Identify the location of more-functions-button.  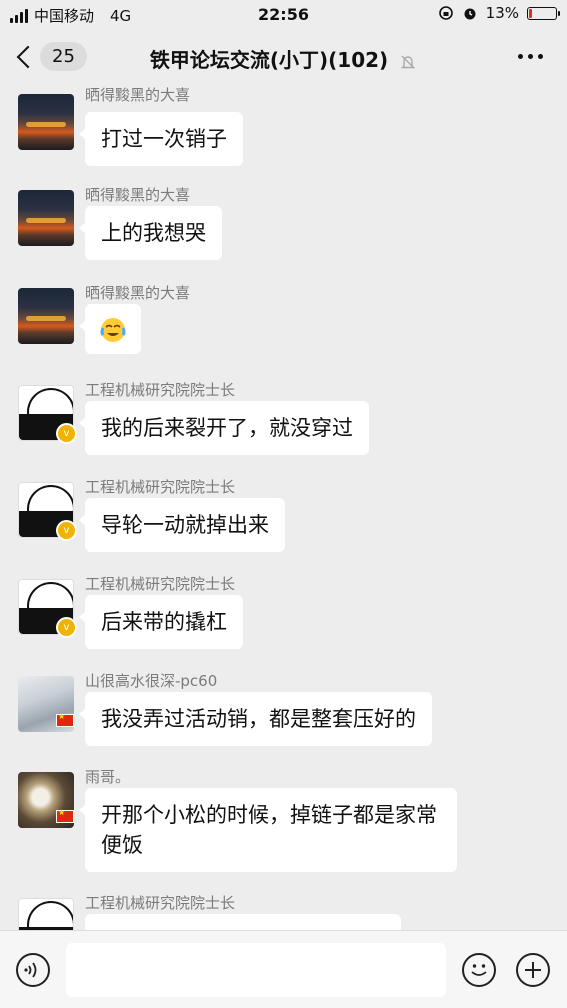
(533, 970).